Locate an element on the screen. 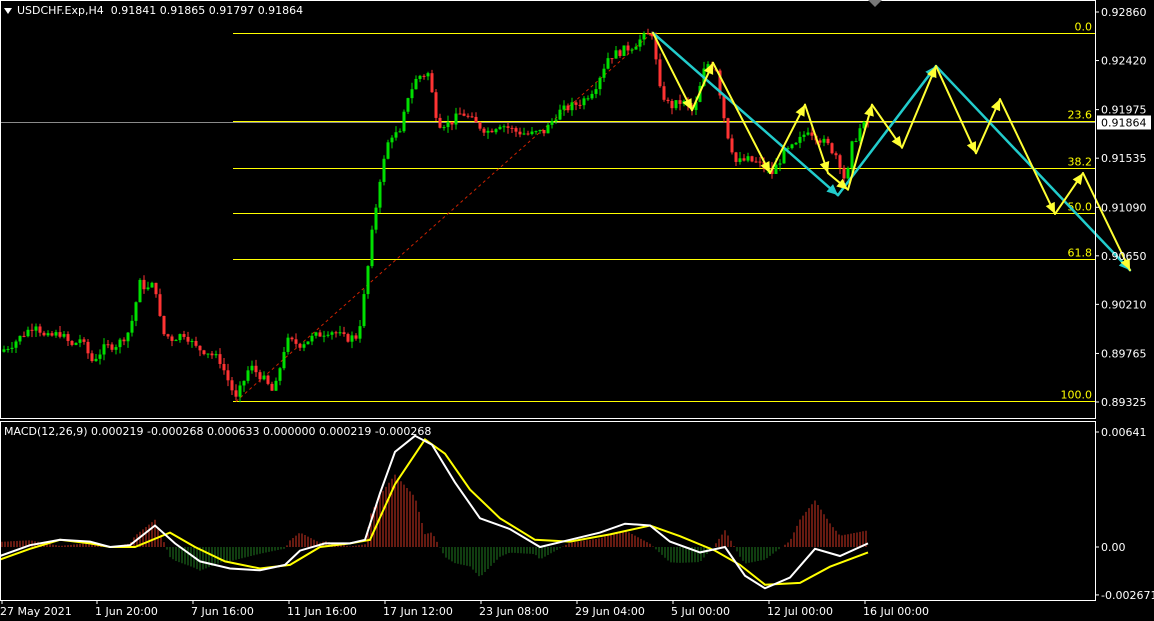 The image size is (1154, 621). time-tick-label: 11 Jun 16:00 is located at coordinates (322, 611).